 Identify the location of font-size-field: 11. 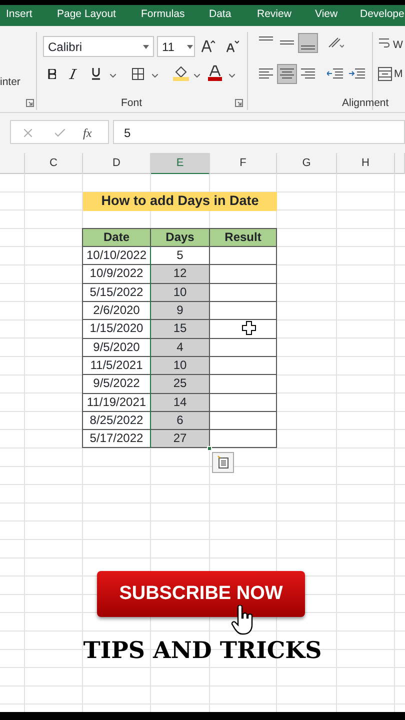
(176, 46).